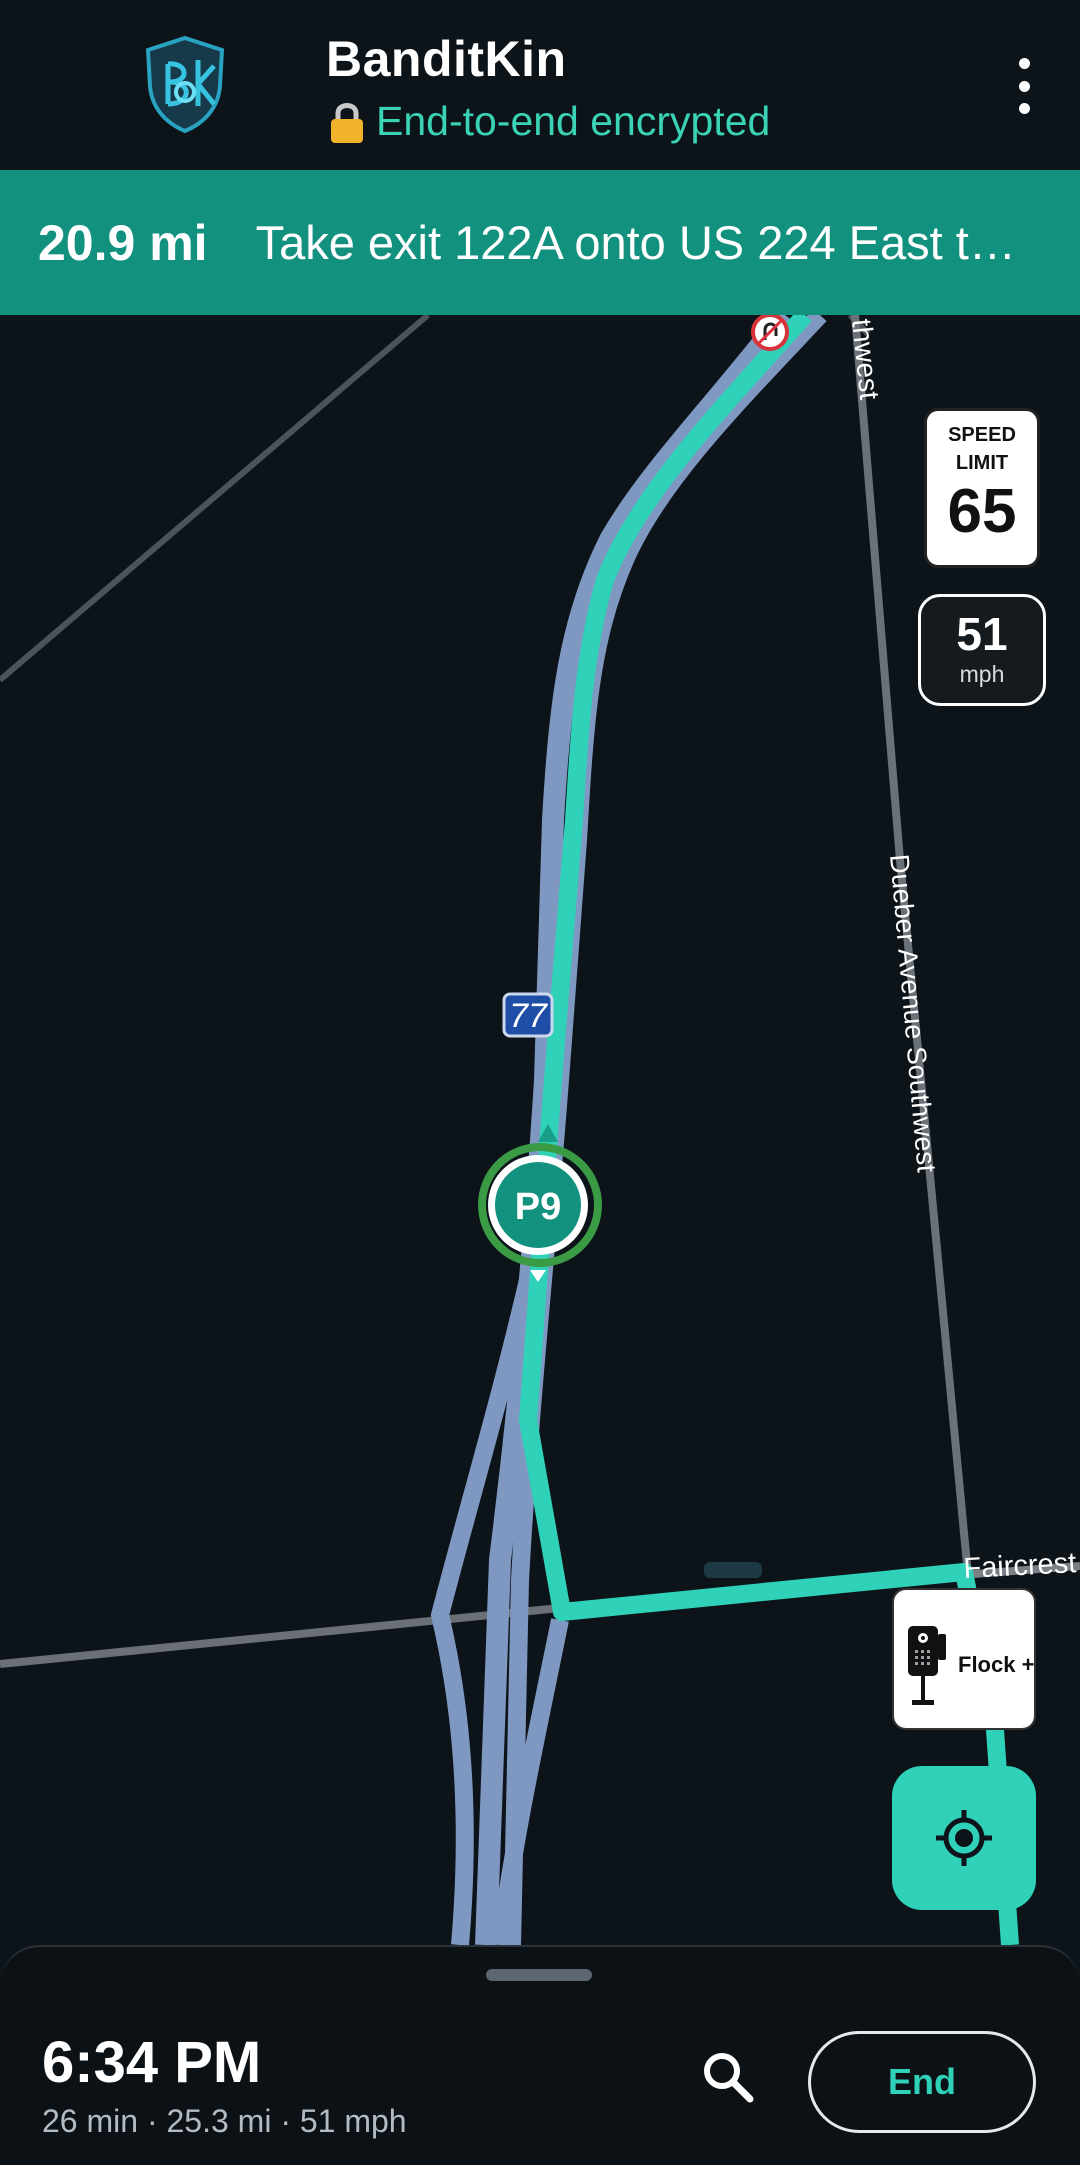 The height and width of the screenshot is (2165, 1080). Describe the element at coordinates (123, 242) in the screenshot. I see `instruction-distance: 20.9 mi` at that location.